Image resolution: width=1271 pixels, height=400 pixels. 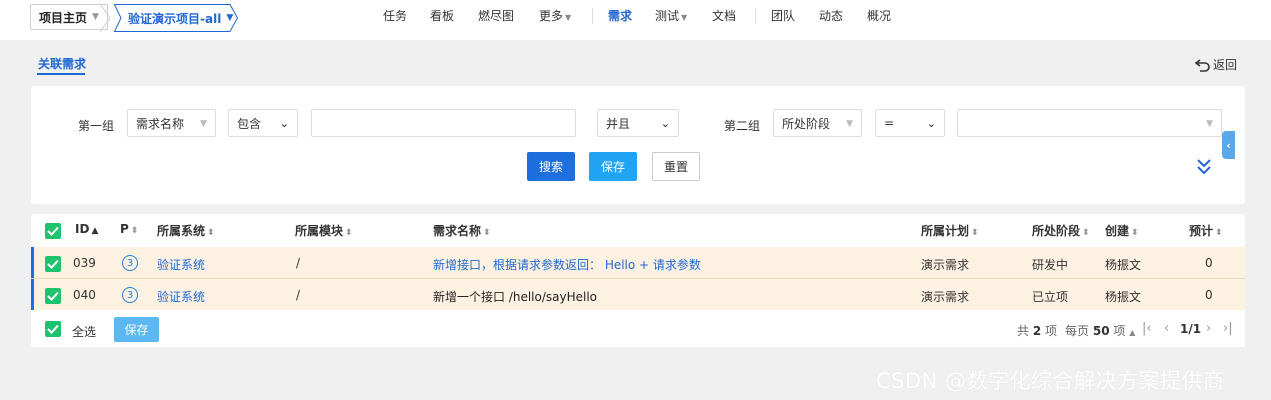 What do you see at coordinates (783, 15) in the screenshot?
I see `nav-team: 团队` at bounding box center [783, 15].